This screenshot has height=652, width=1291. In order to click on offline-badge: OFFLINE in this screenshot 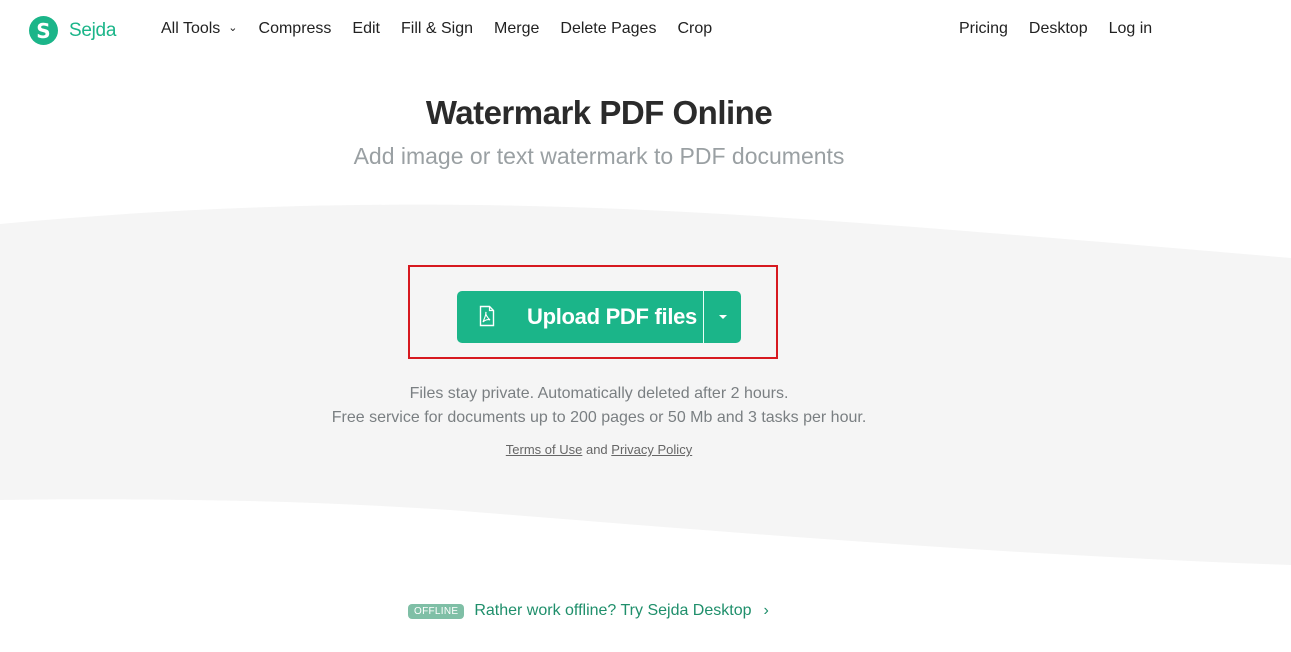, I will do `click(436, 611)`.